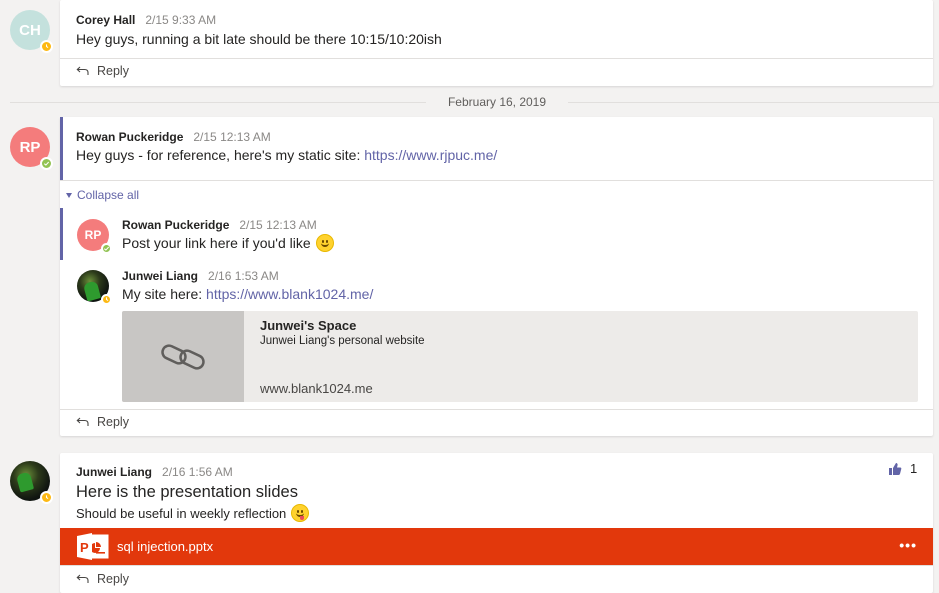  I want to click on site-link: https://www.blank1024.me/, so click(289, 294).